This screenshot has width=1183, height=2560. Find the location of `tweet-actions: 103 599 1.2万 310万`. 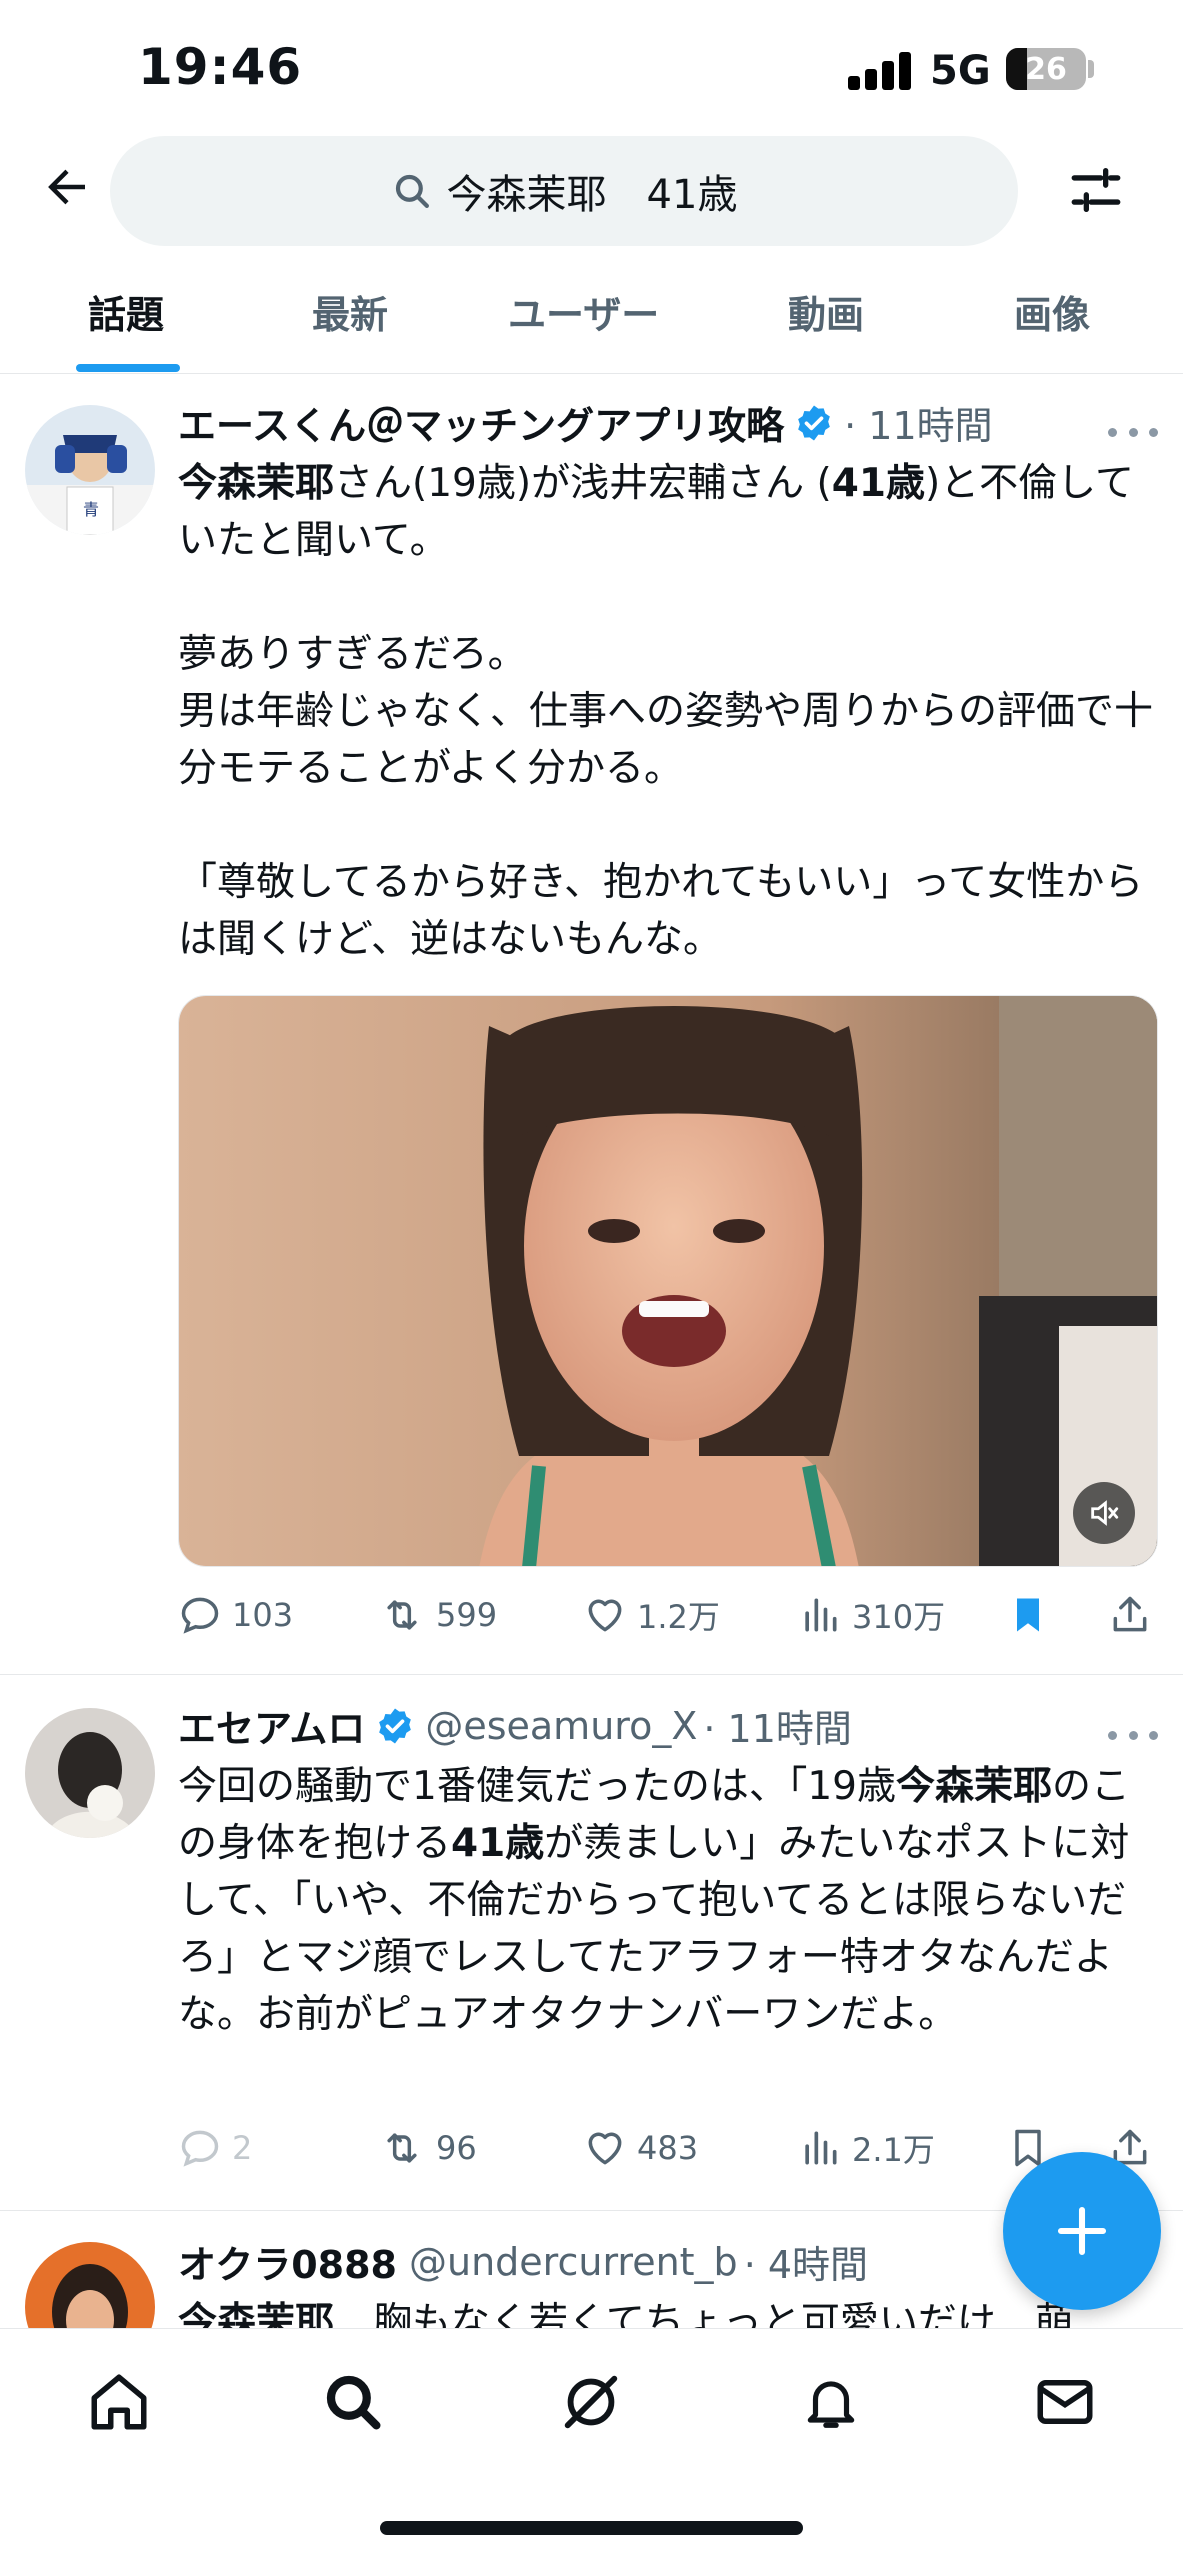

tweet-actions: 103 599 1.2万 310万 is located at coordinates (673, 1615).